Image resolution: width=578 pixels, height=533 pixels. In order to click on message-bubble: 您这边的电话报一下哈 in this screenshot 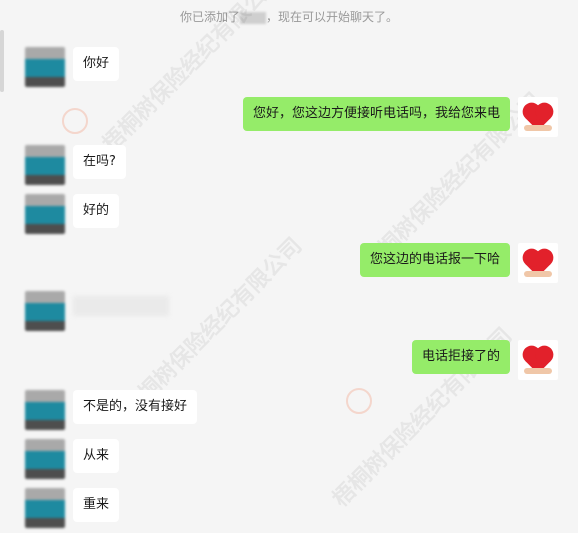, I will do `click(434, 260)`.